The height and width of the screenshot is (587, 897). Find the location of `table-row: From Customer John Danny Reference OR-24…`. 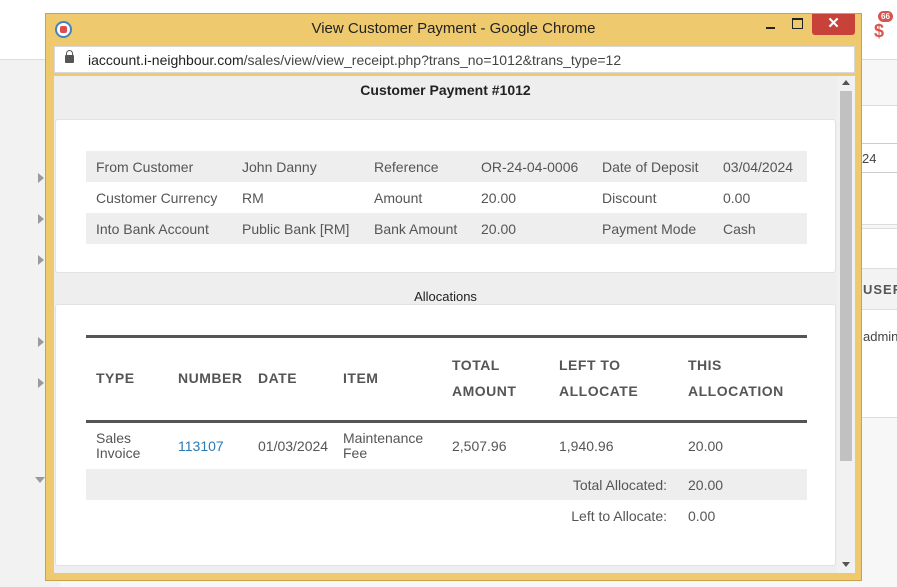

table-row: From Customer John Danny Reference OR-24… is located at coordinates (446, 166).